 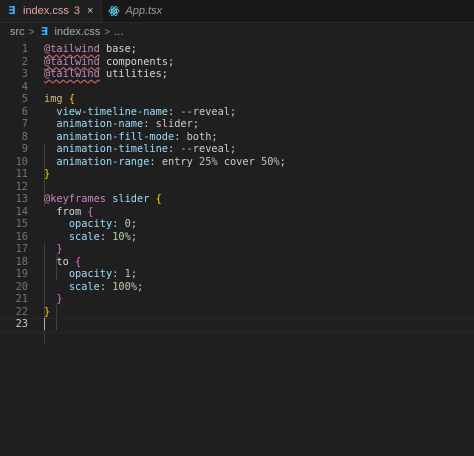 What do you see at coordinates (54, 211) in the screenshot?
I see `code-line: 14 from {` at bounding box center [54, 211].